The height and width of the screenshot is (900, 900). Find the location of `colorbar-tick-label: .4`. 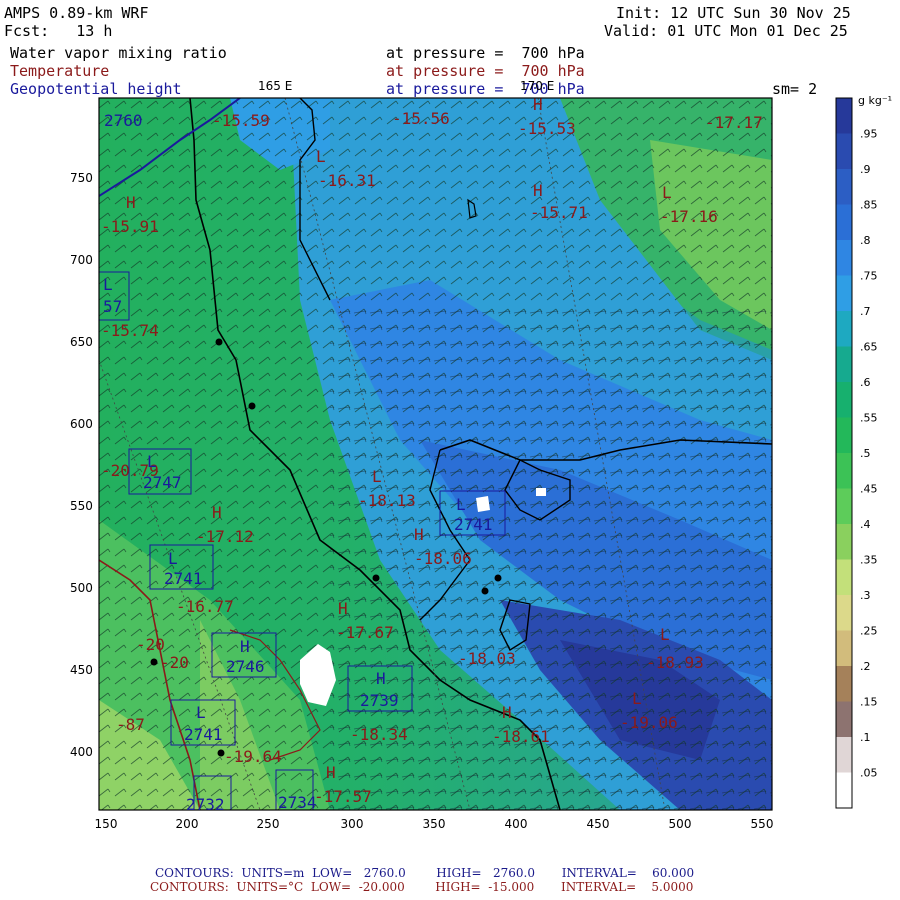

colorbar-tick-label: .4 is located at coordinates (865, 524).